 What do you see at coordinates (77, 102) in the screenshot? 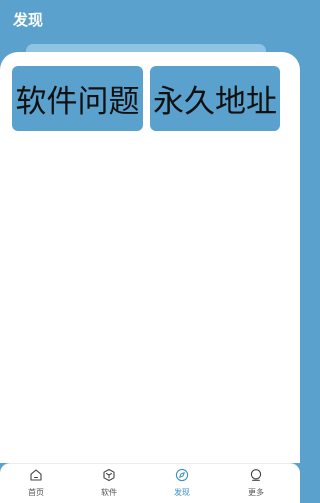
I see `card-label: 软件问题` at bounding box center [77, 102].